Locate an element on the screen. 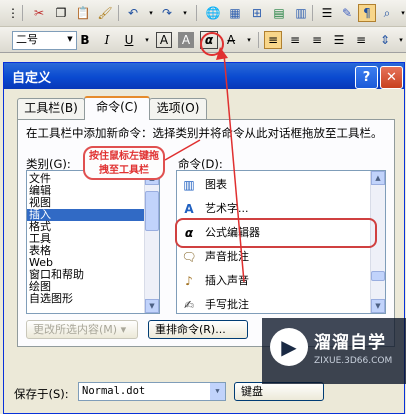  show-hide-icon: ¶ is located at coordinates (367, 13).